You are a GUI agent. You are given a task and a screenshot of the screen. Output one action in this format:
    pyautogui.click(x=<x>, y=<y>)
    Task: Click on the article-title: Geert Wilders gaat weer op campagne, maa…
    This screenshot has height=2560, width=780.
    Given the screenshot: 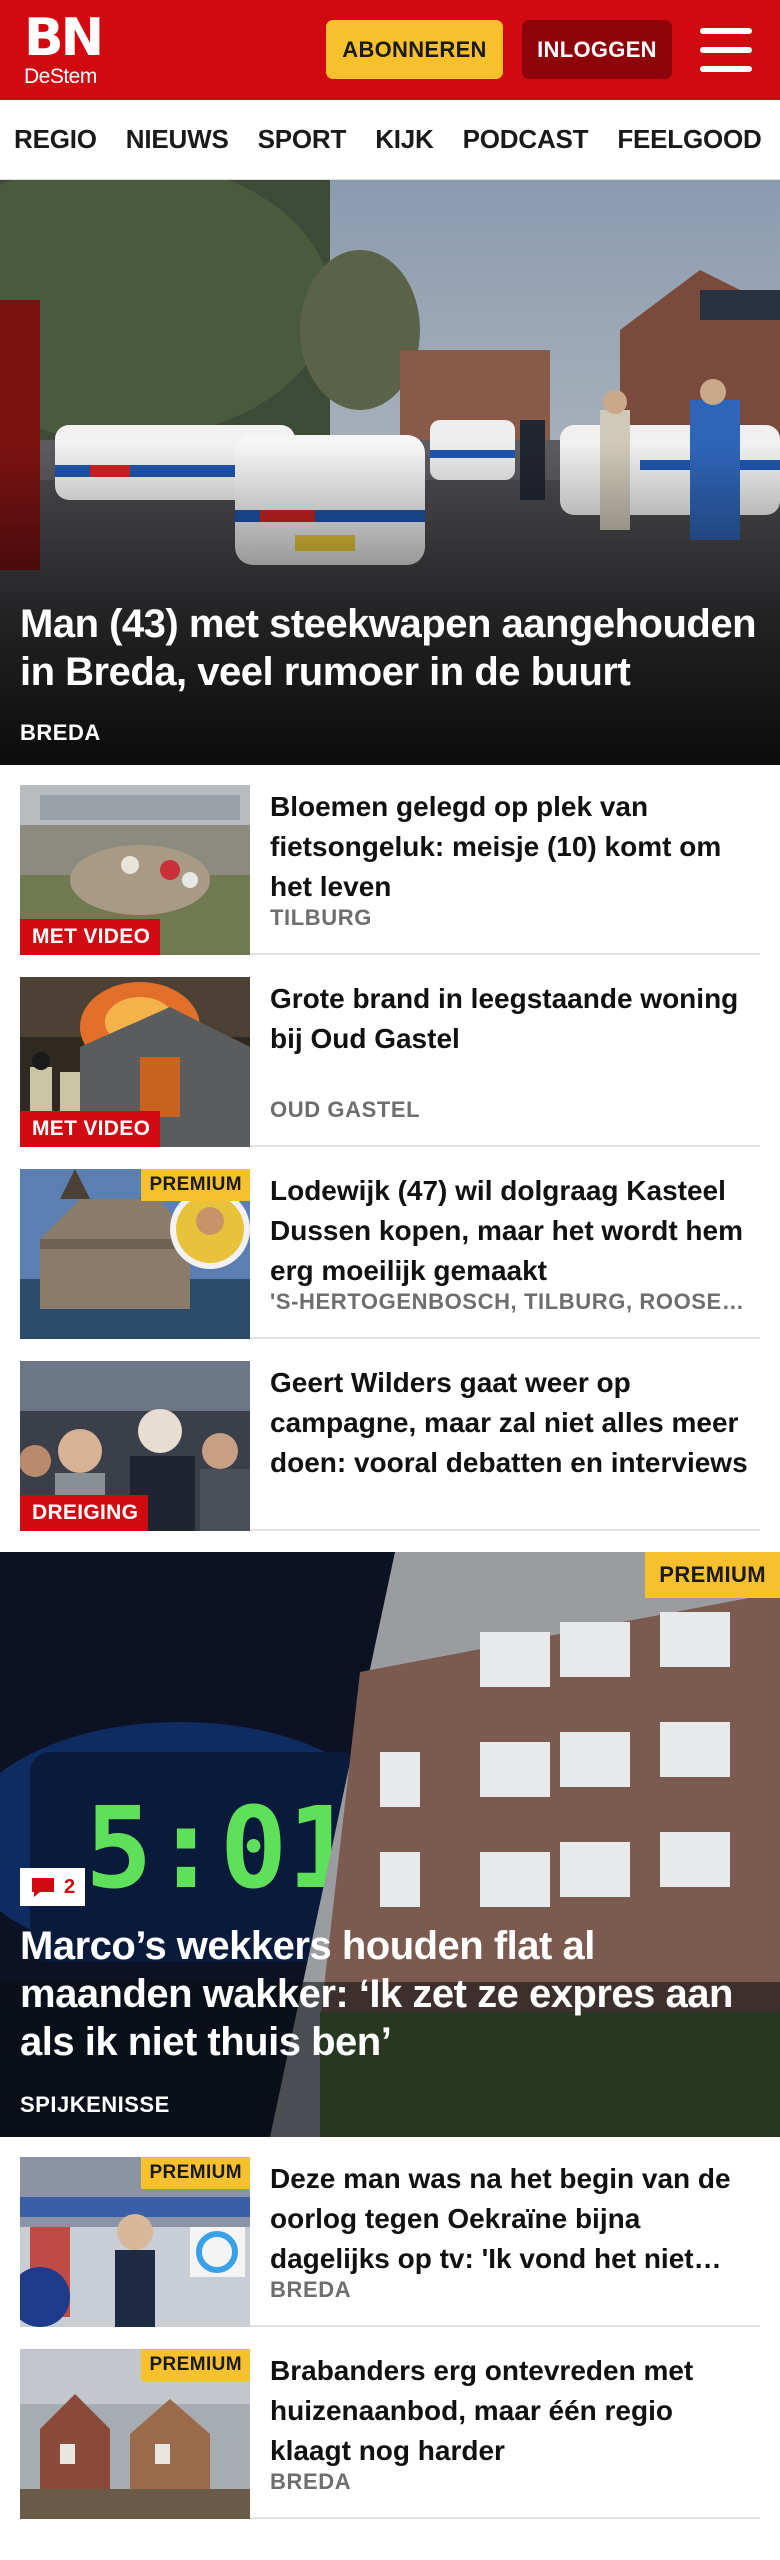 What is the action you would take?
    pyautogui.click(x=515, y=1423)
    